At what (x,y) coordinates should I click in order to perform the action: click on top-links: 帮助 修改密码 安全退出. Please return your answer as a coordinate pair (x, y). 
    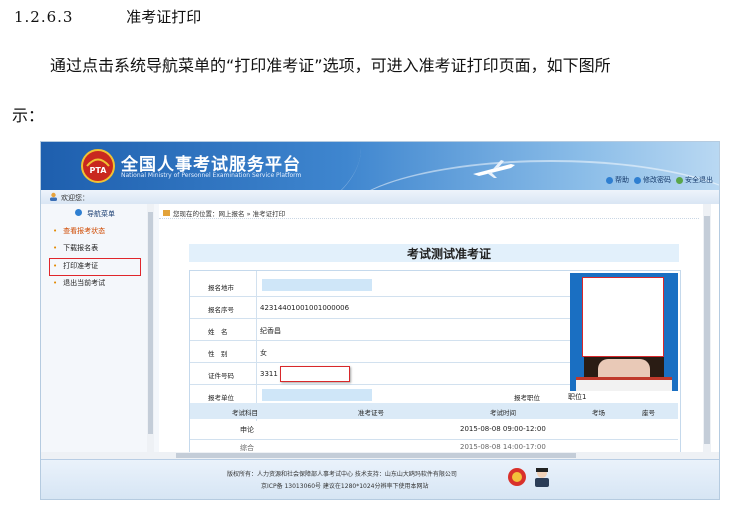
    Looking at the image, I should click on (659, 180).